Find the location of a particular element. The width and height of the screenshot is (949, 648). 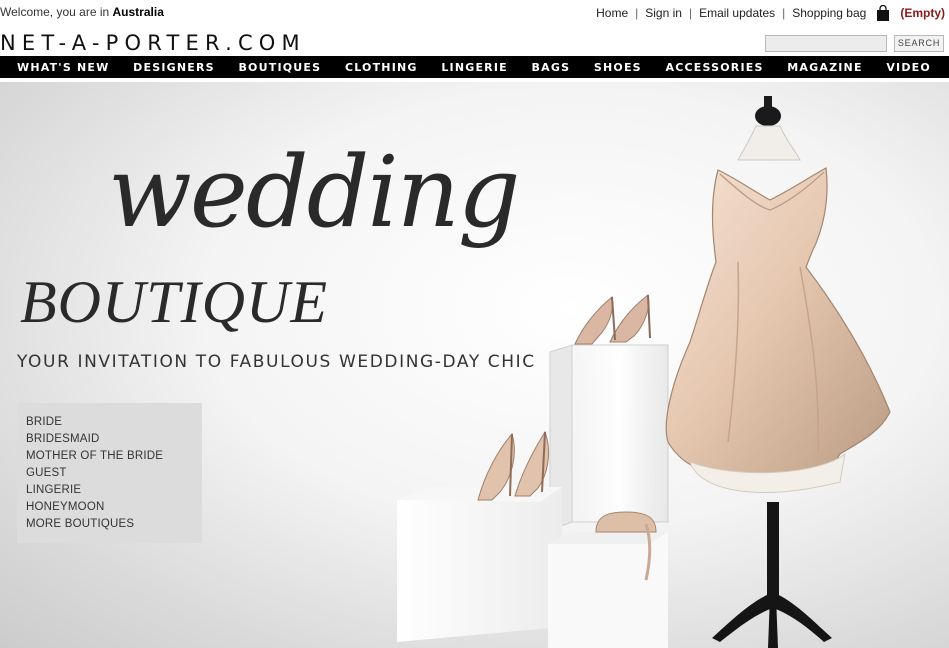

hero-title-caps: BOUTIQUE is located at coordinates (174, 302).